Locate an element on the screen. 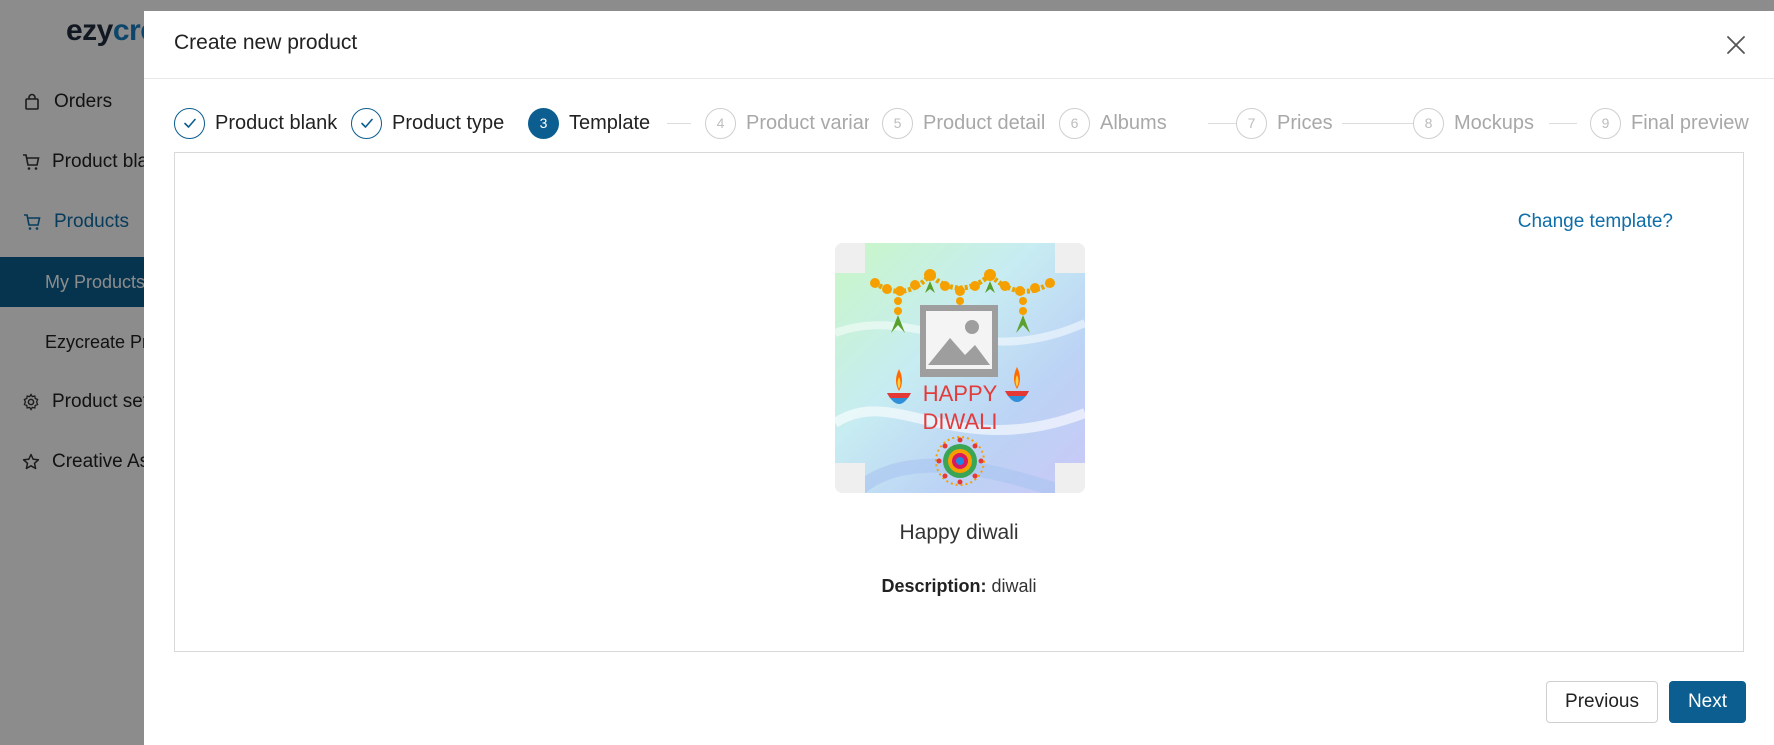  template-description: Description: diwali is located at coordinates (959, 586).